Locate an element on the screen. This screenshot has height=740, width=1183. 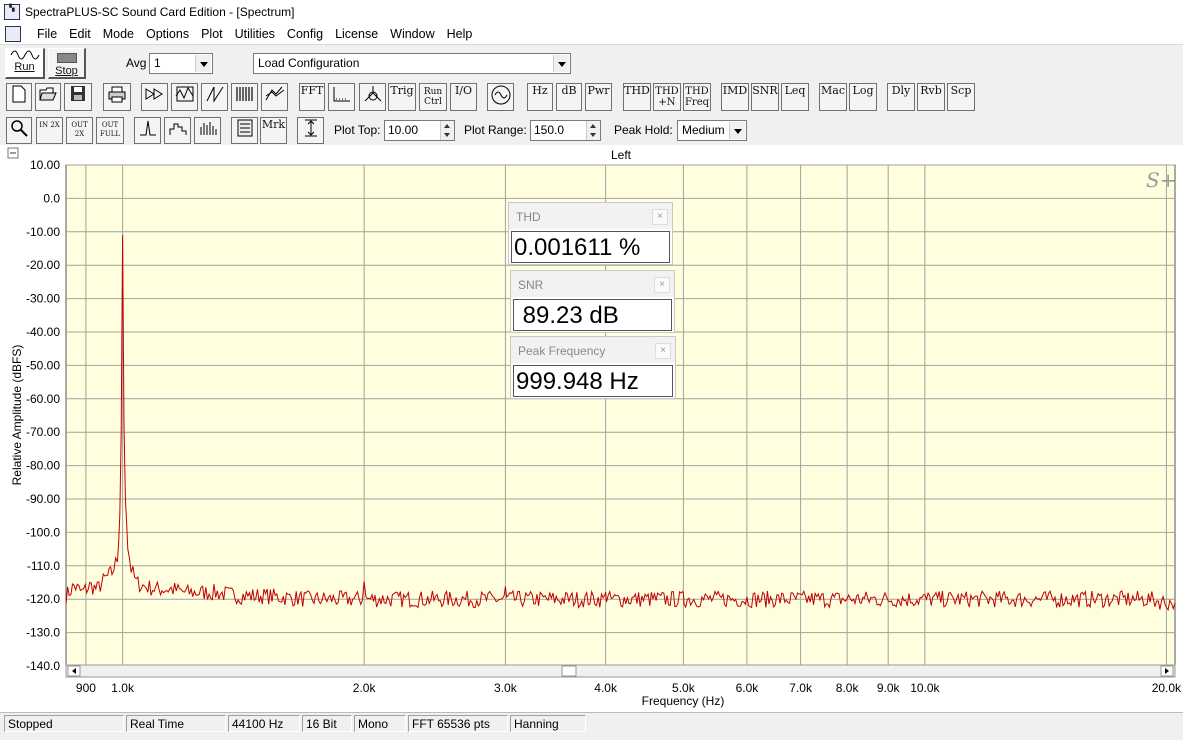
y-tick-label: 10.00 is located at coordinates (45, 165).